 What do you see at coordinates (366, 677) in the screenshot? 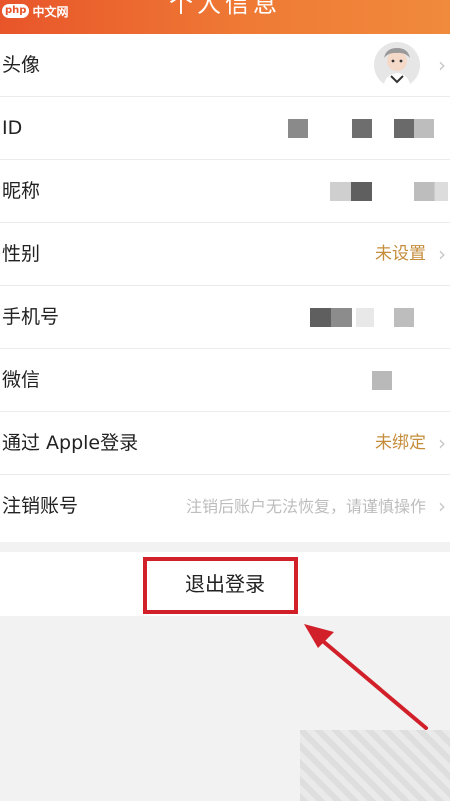
I see `annotation-arrow-icon` at bounding box center [366, 677].